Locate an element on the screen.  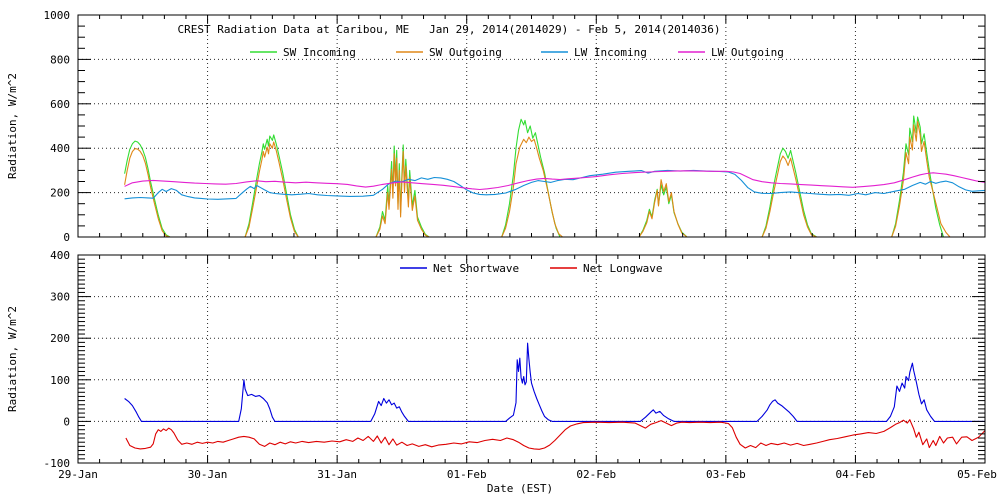
x-tick-label: 03-Feb is located at coordinates (726, 474).